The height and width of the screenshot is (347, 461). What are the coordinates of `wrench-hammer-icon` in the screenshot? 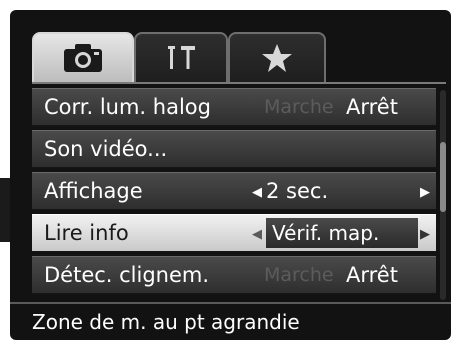 It's located at (181, 58).